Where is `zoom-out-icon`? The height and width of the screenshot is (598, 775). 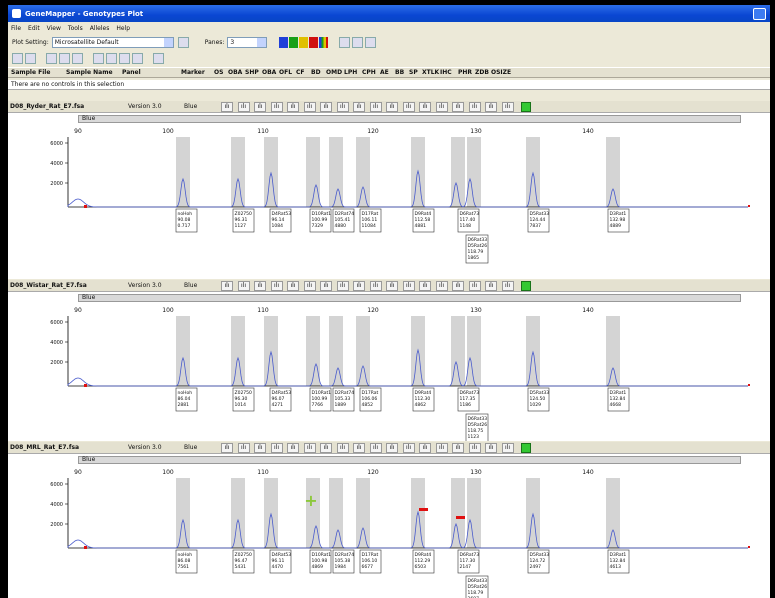
zoom-out-icon is located at coordinates (30, 58).